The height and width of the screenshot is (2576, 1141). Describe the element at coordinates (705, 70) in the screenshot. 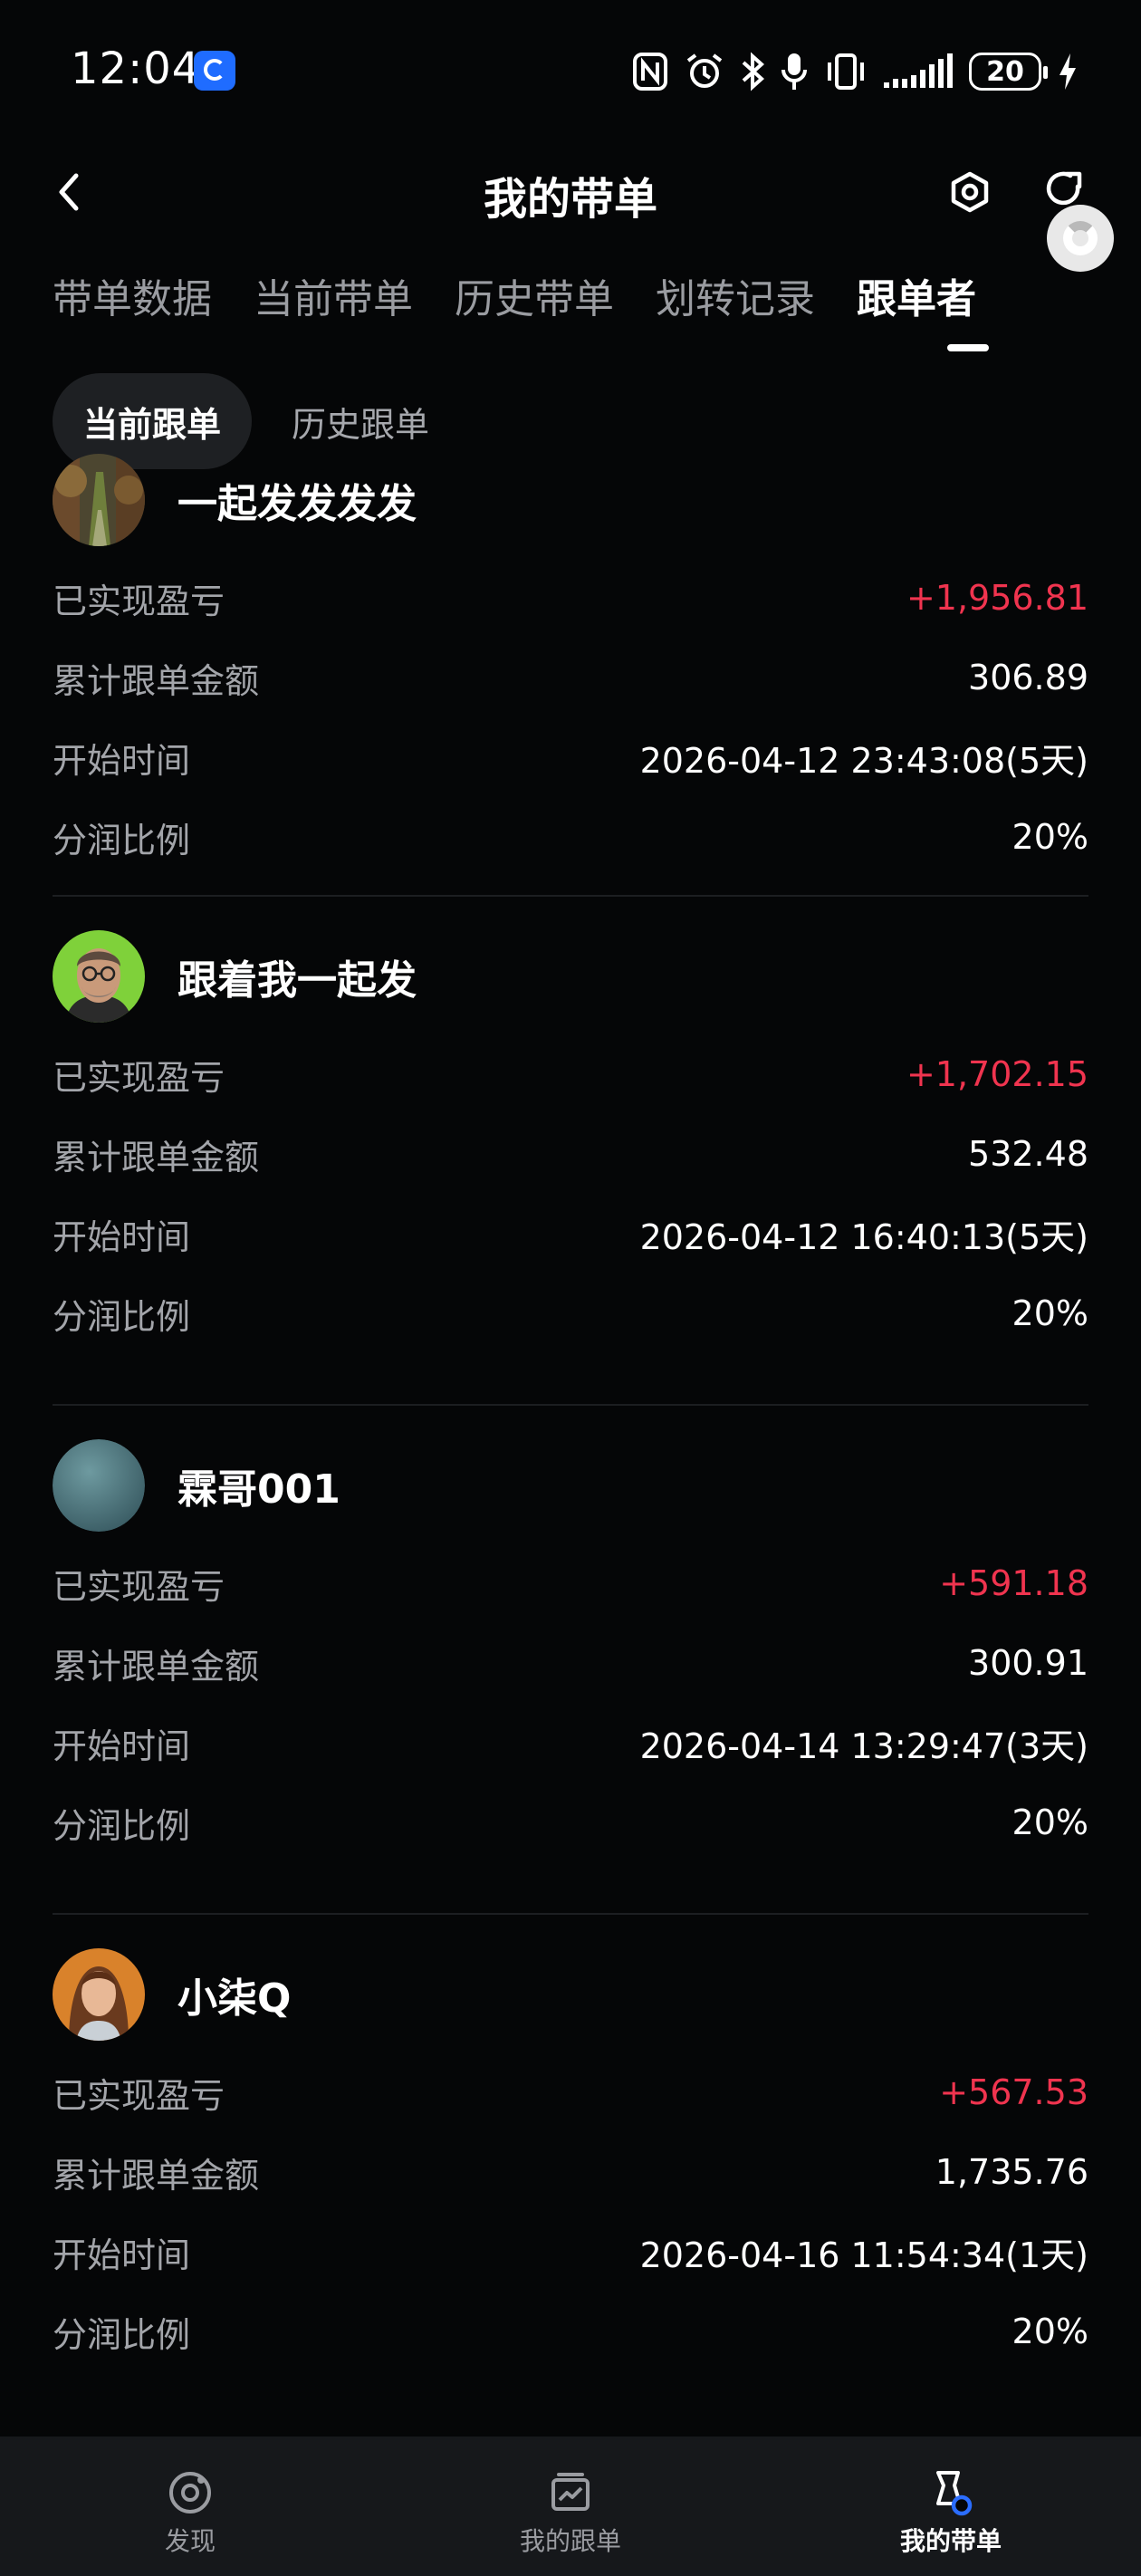

I see `alarm-icon` at that location.